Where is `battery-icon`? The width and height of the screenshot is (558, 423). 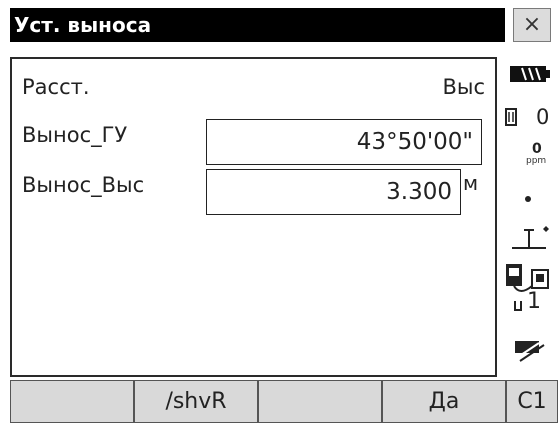 battery-icon is located at coordinates (530, 74).